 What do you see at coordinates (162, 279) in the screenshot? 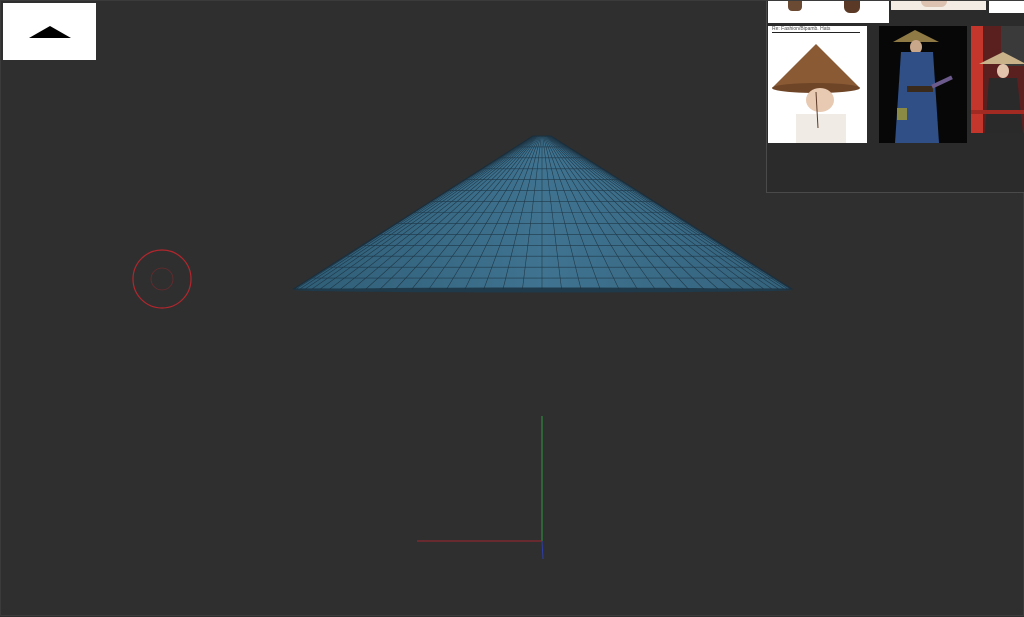
I see `brush-cursor` at bounding box center [162, 279].